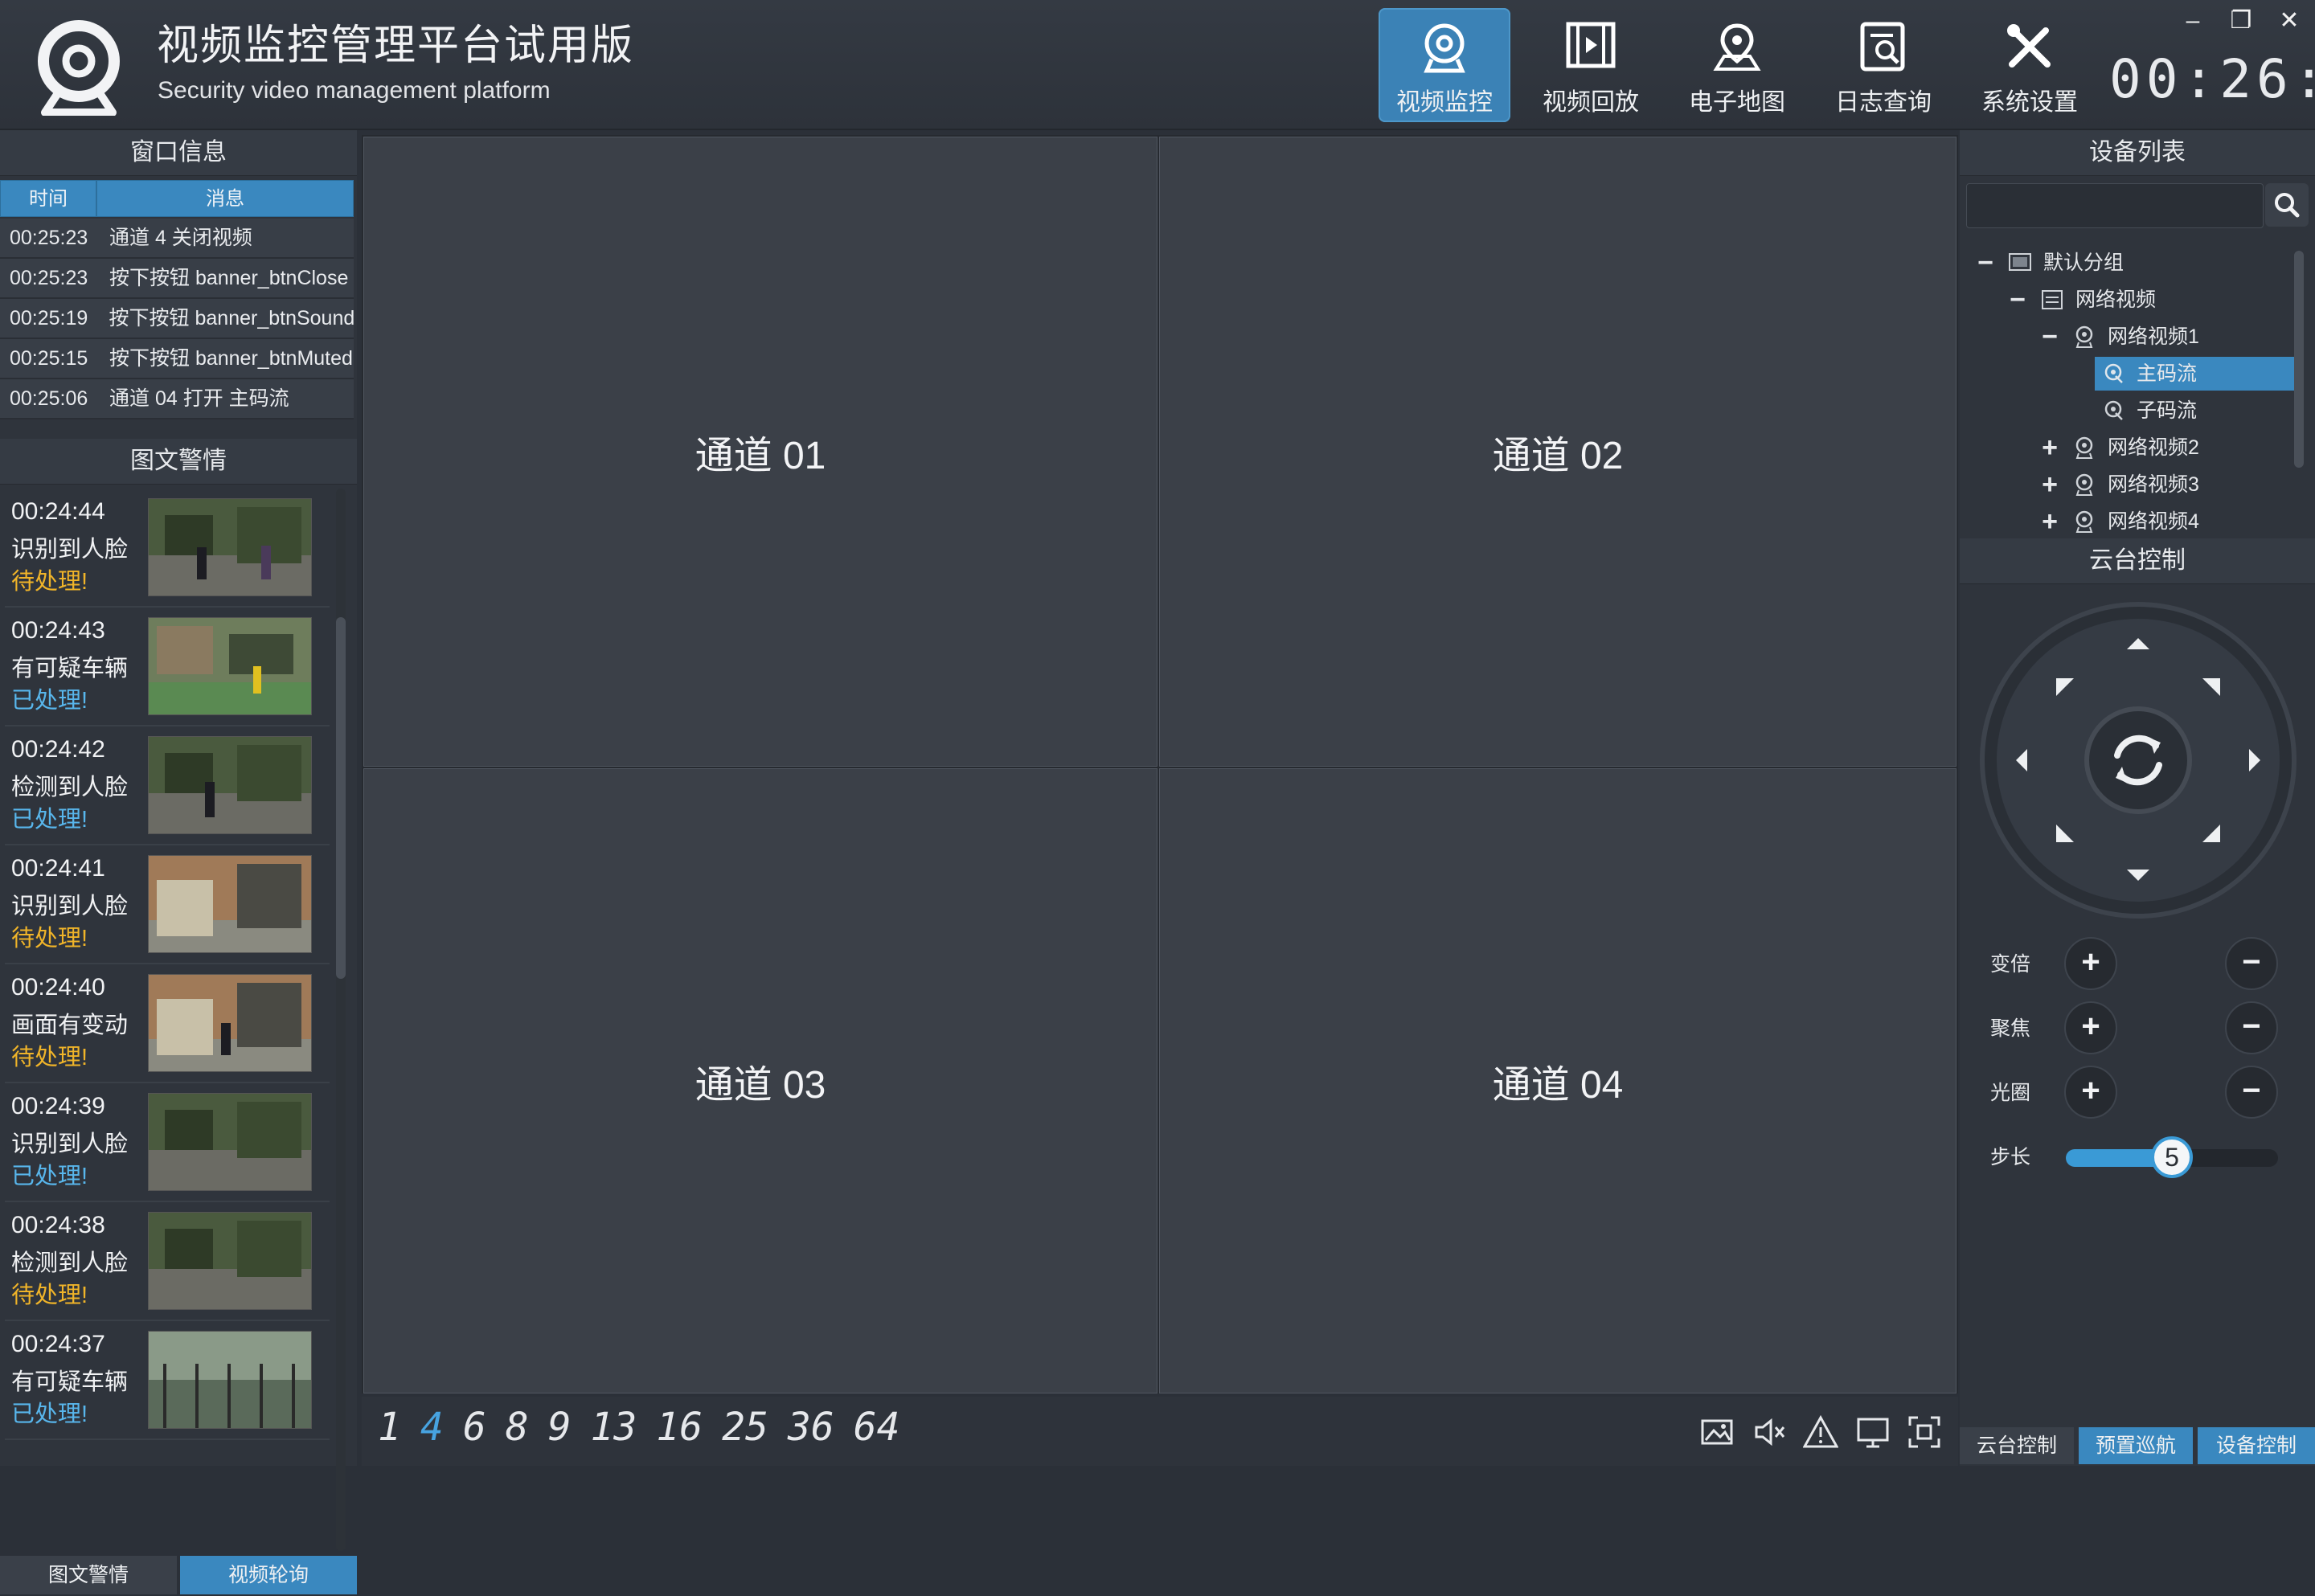 This screenshot has width=2315, height=1596. I want to click on layout-4: 4, so click(432, 1427).